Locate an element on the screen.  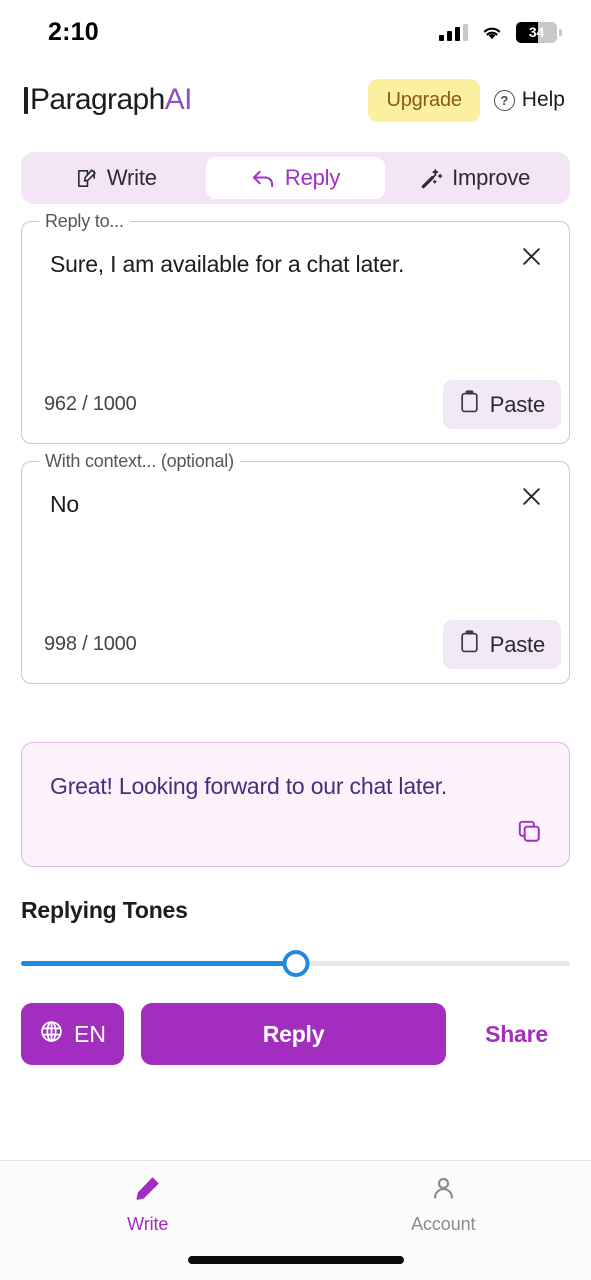
context-clear-button is located at coordinates (531, 498).